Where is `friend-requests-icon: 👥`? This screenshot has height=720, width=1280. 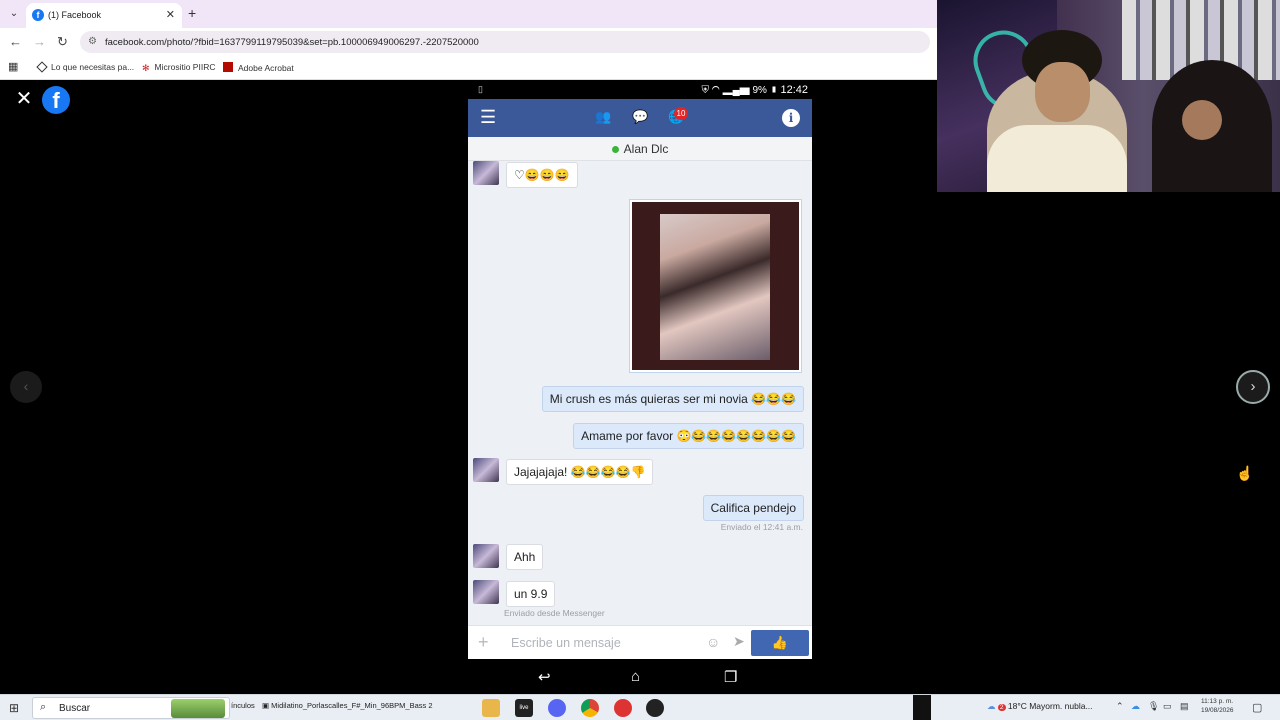
friend-requests-icon: 👥 is located at coordinates (604, 117).